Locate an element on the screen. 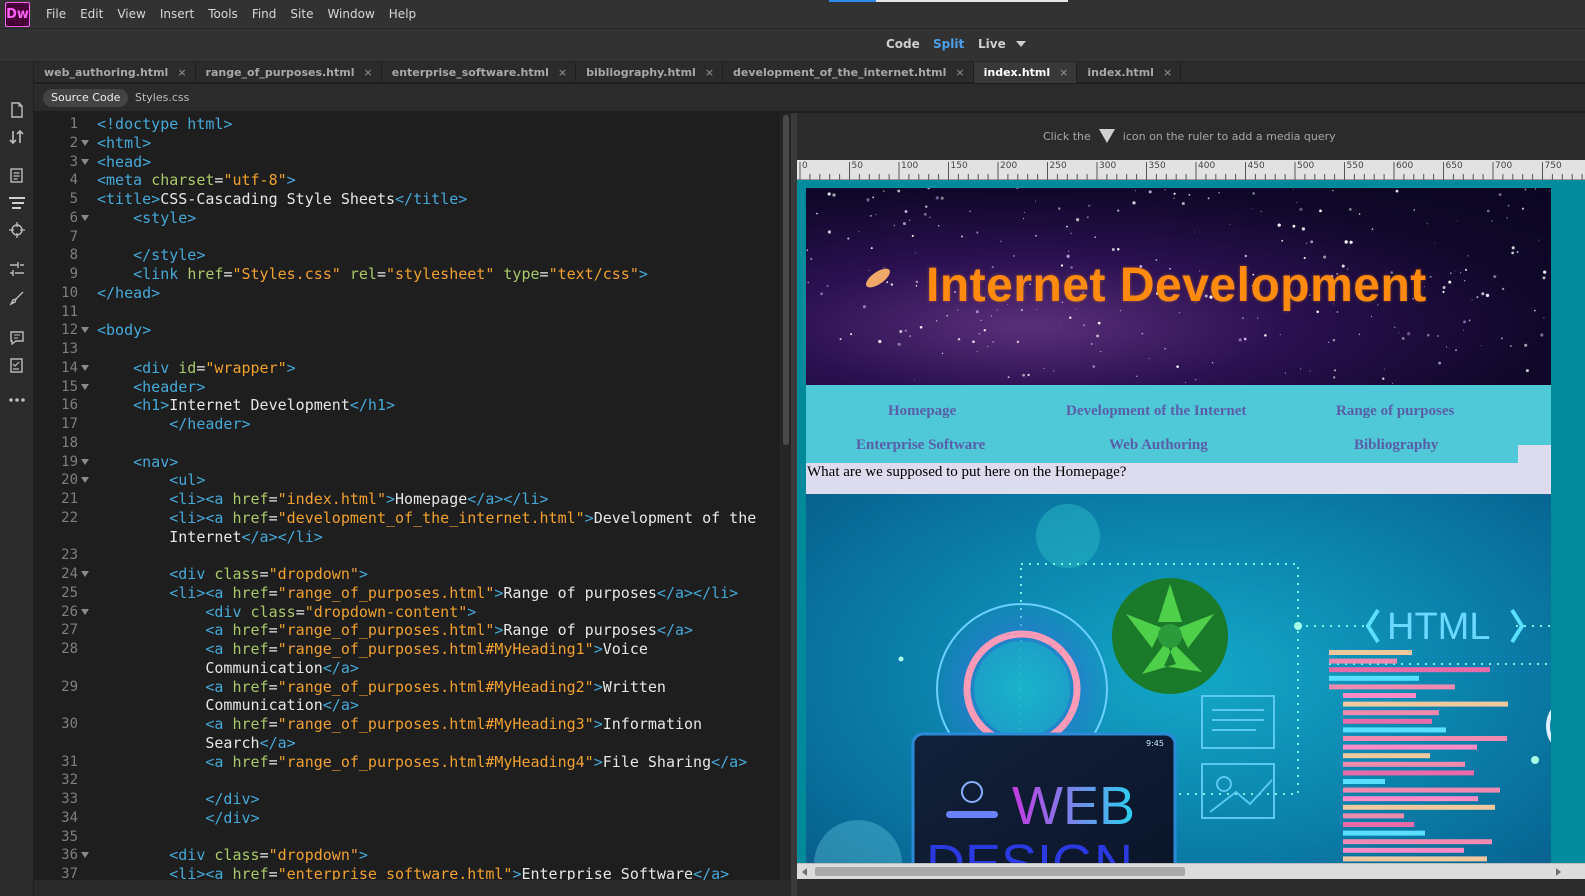 This screenshot has height=896, width=1585. tab-index: index.html × is located at coordinates (1129, 72).